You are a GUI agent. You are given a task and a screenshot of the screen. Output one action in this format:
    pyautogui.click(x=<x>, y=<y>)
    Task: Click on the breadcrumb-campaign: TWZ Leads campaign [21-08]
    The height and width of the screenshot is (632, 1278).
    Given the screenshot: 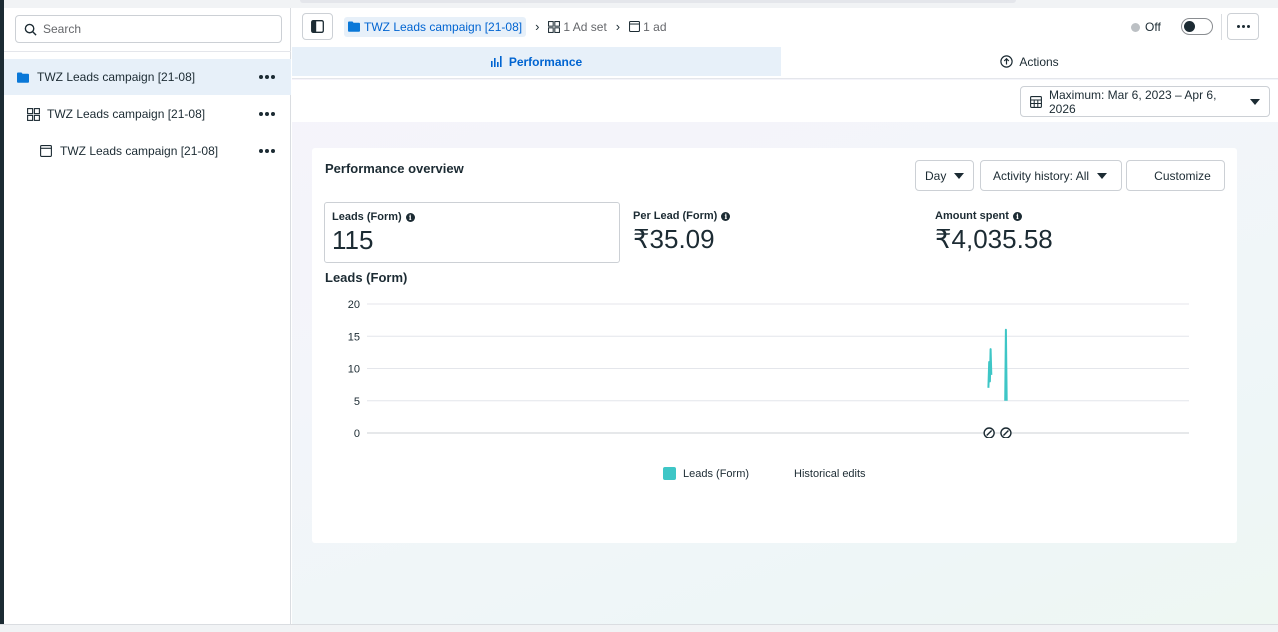 What is the action you would take?
    pyautogui.click(x=435, y=26)
    